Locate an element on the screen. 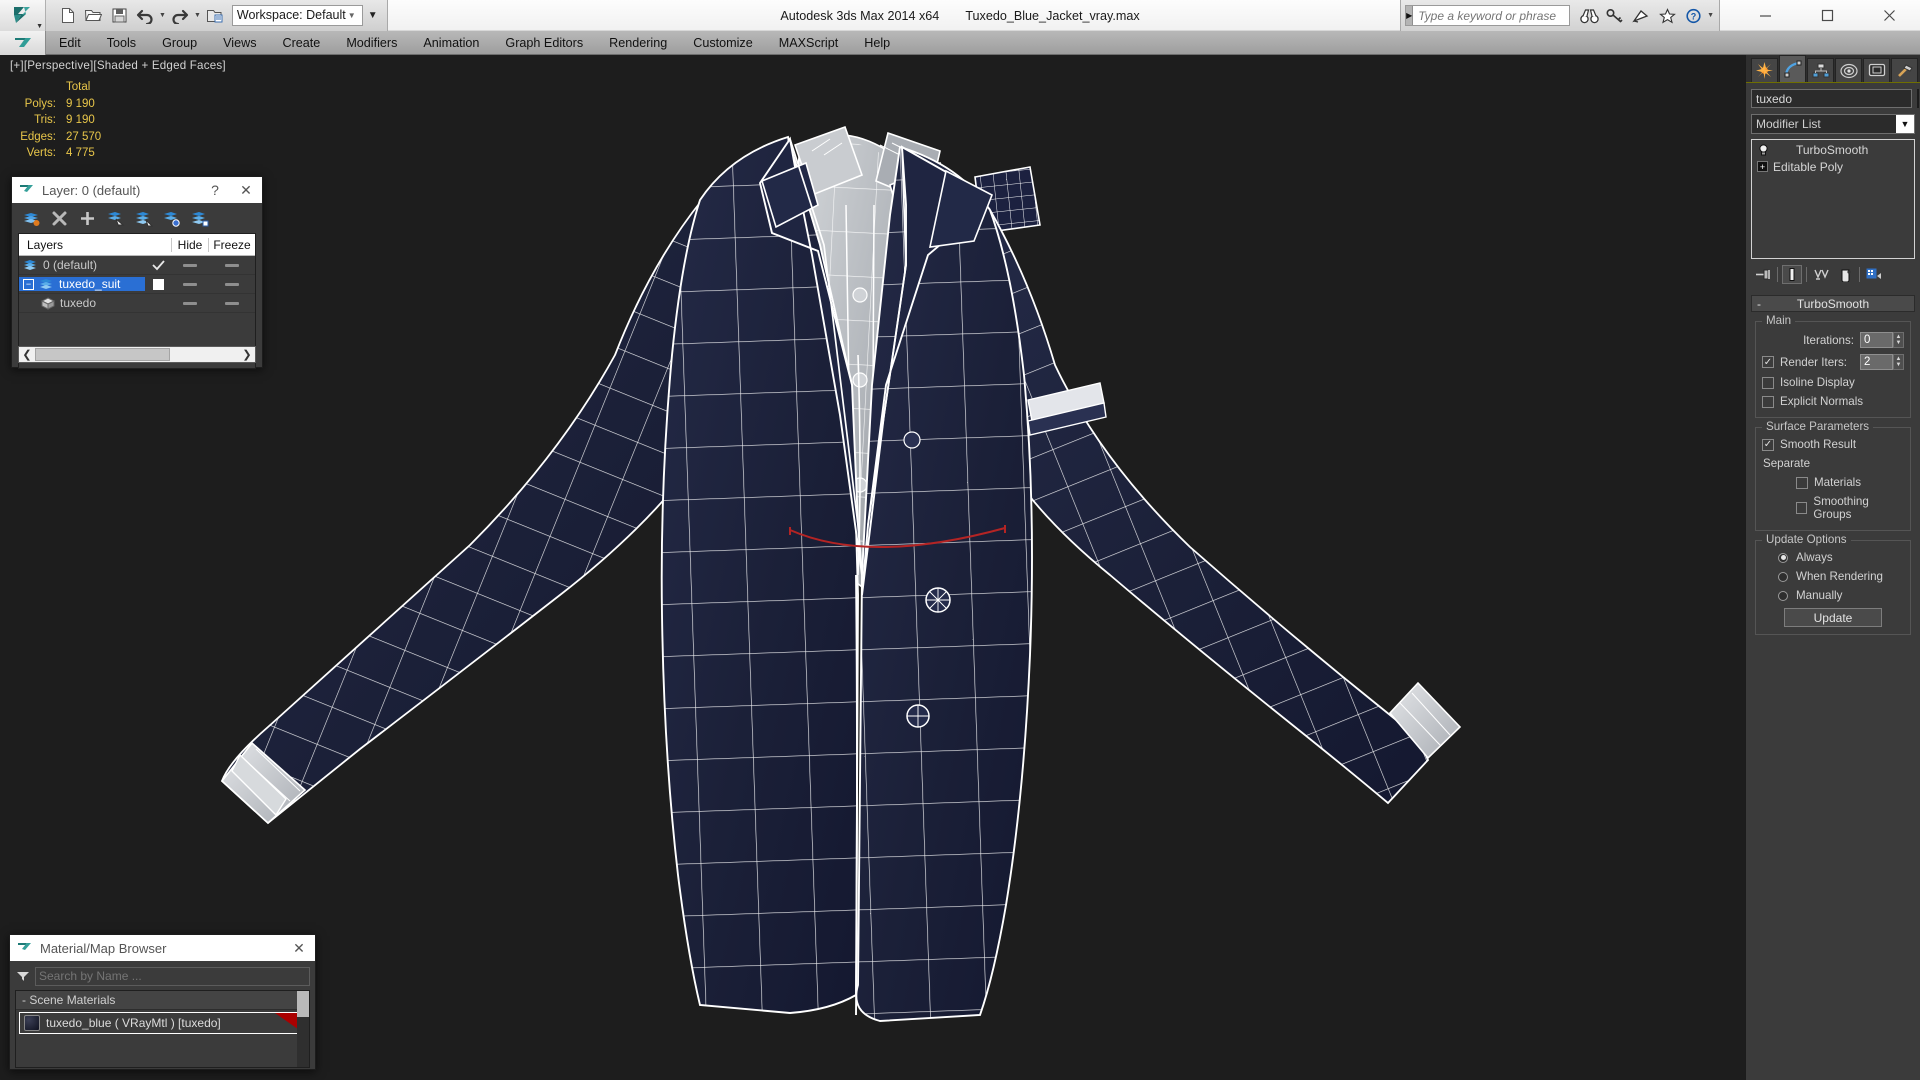  plus-box-icon: + is located at coordinates (1762, 166).